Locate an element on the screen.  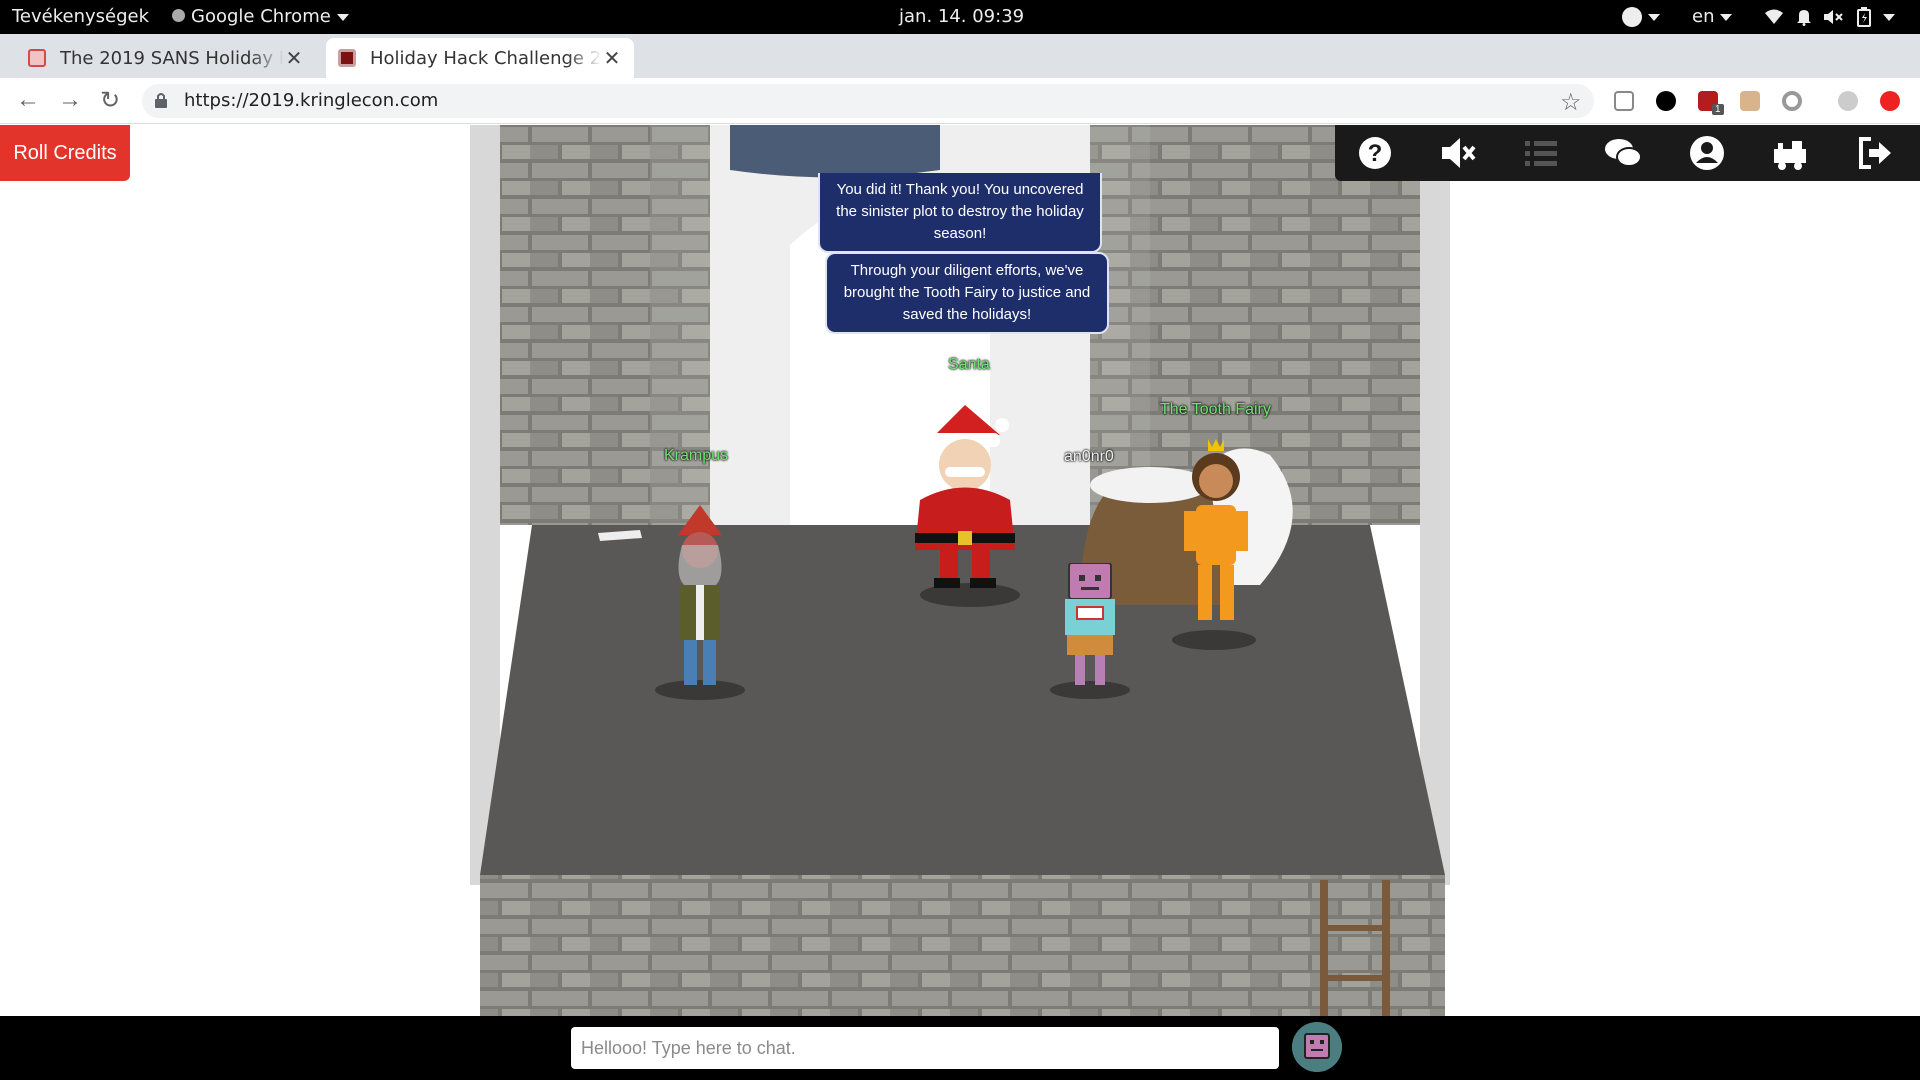
sans-favicon-icon is located at coordinates (37, 58).